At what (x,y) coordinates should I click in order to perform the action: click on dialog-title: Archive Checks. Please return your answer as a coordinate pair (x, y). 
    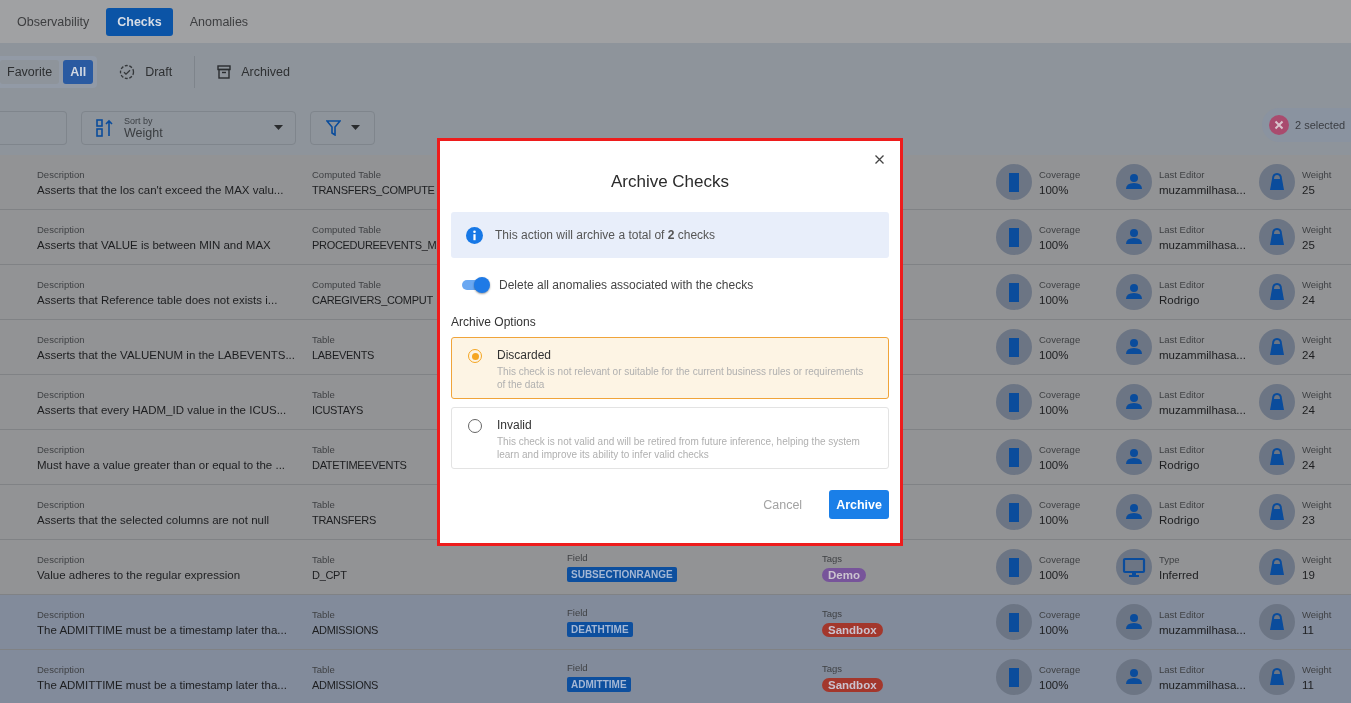
    Looking at the image, I should click on (670, 182).